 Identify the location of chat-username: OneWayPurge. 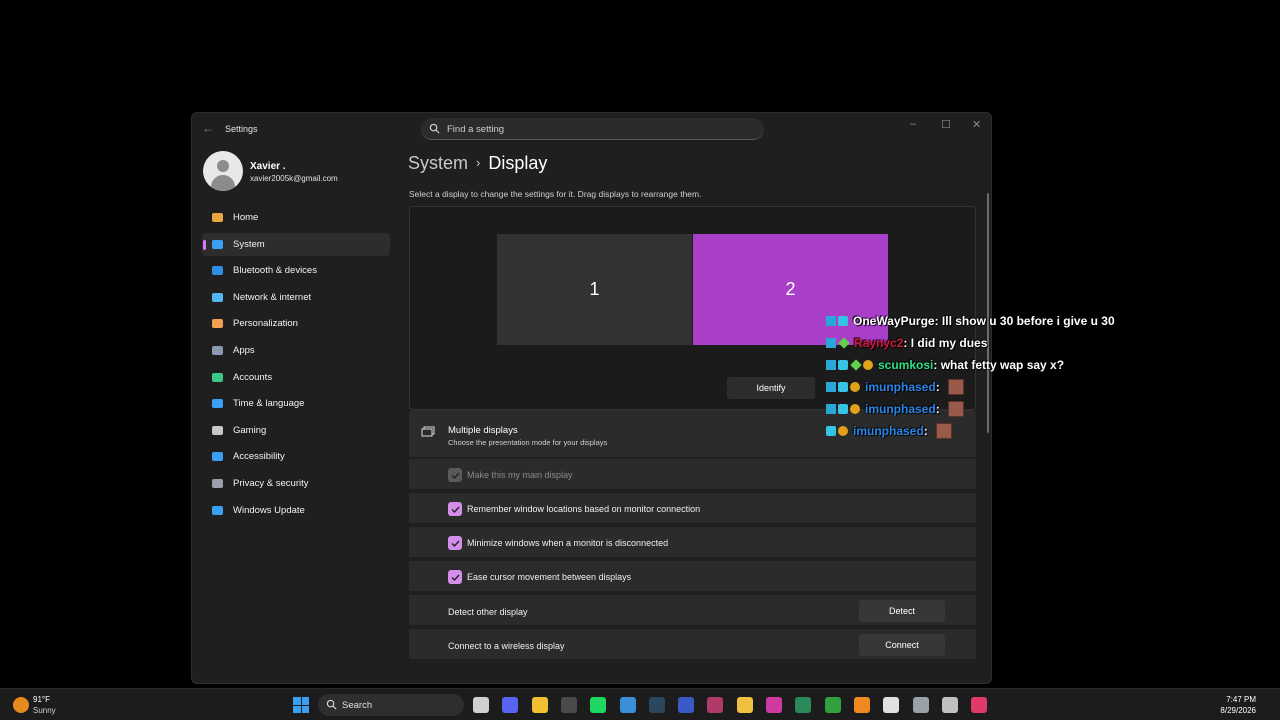
(894, 321).